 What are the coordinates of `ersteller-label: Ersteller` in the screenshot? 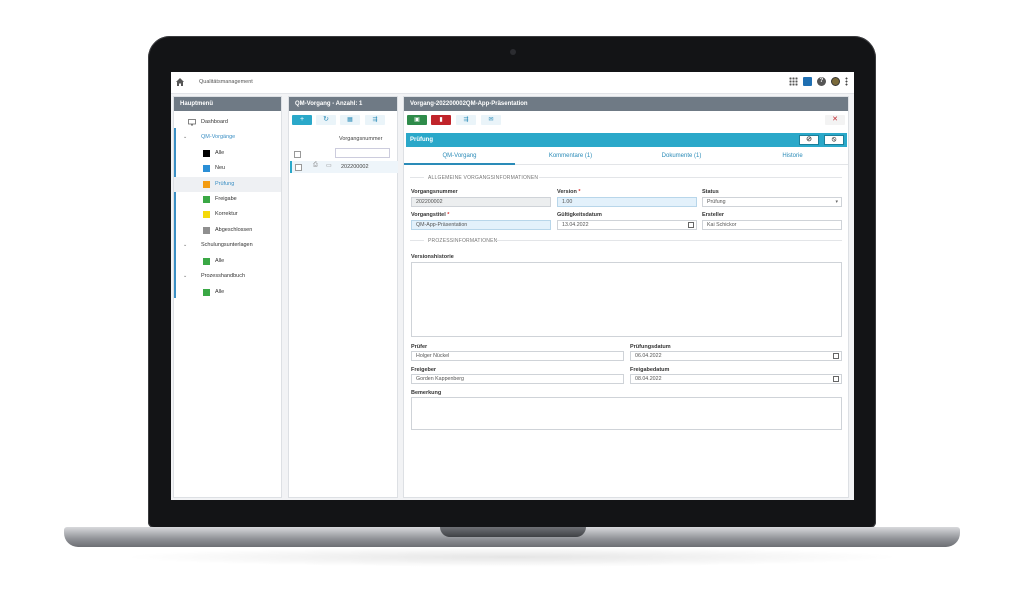 It's located at (713, 215).